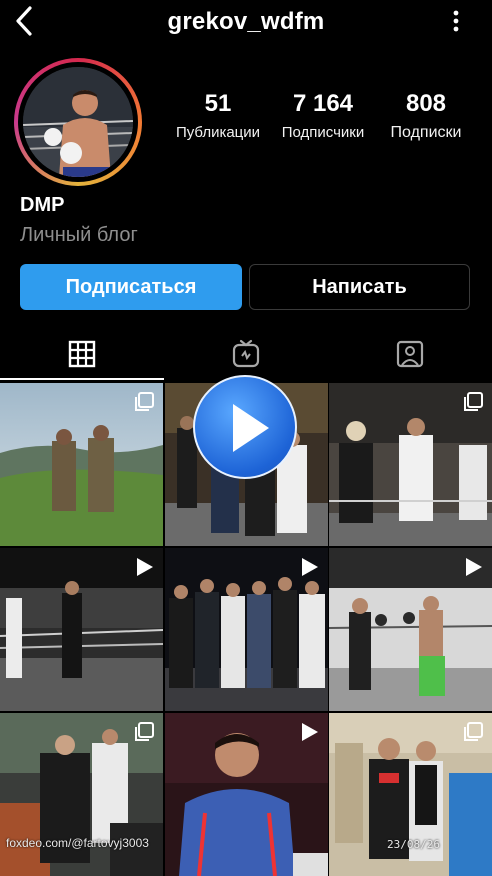 The height and width of the screenshot is (876, 492). What do you see at coordinates (77, 843) in the screenshot?
I see `watermark-text: foxdeo.com/@fartovyj3003` at bounding box center [77, 843].